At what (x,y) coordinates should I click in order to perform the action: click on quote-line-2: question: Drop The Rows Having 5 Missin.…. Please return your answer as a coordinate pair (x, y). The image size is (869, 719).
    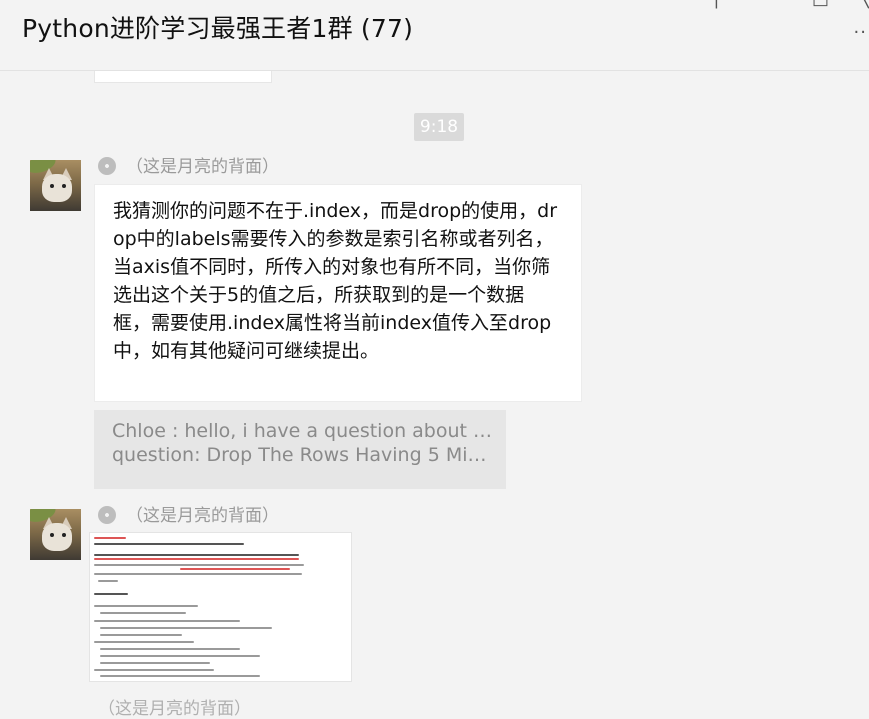
    Looking at the image, I should click on (304, 455).